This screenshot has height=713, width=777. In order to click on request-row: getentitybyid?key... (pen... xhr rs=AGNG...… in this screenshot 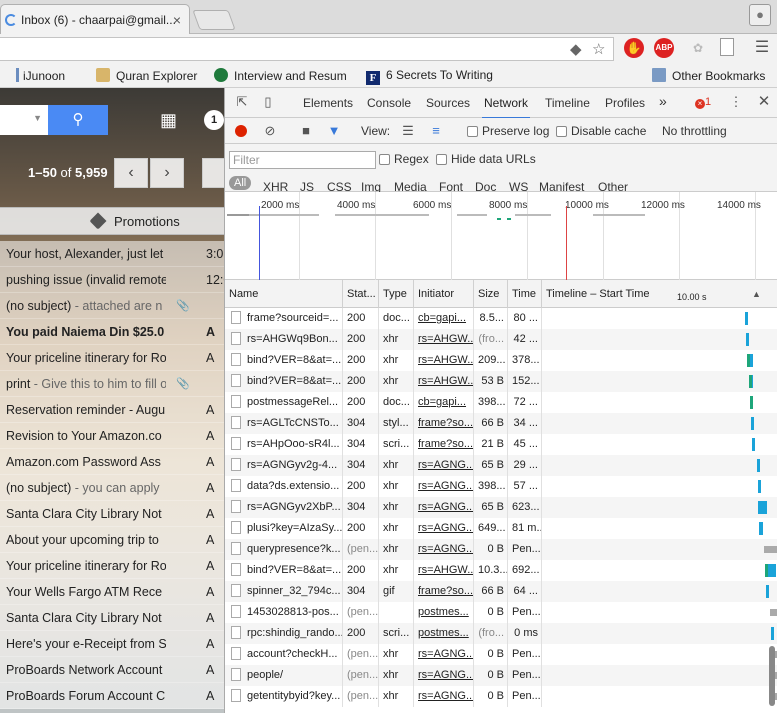, I will do `click(501, 696)`.